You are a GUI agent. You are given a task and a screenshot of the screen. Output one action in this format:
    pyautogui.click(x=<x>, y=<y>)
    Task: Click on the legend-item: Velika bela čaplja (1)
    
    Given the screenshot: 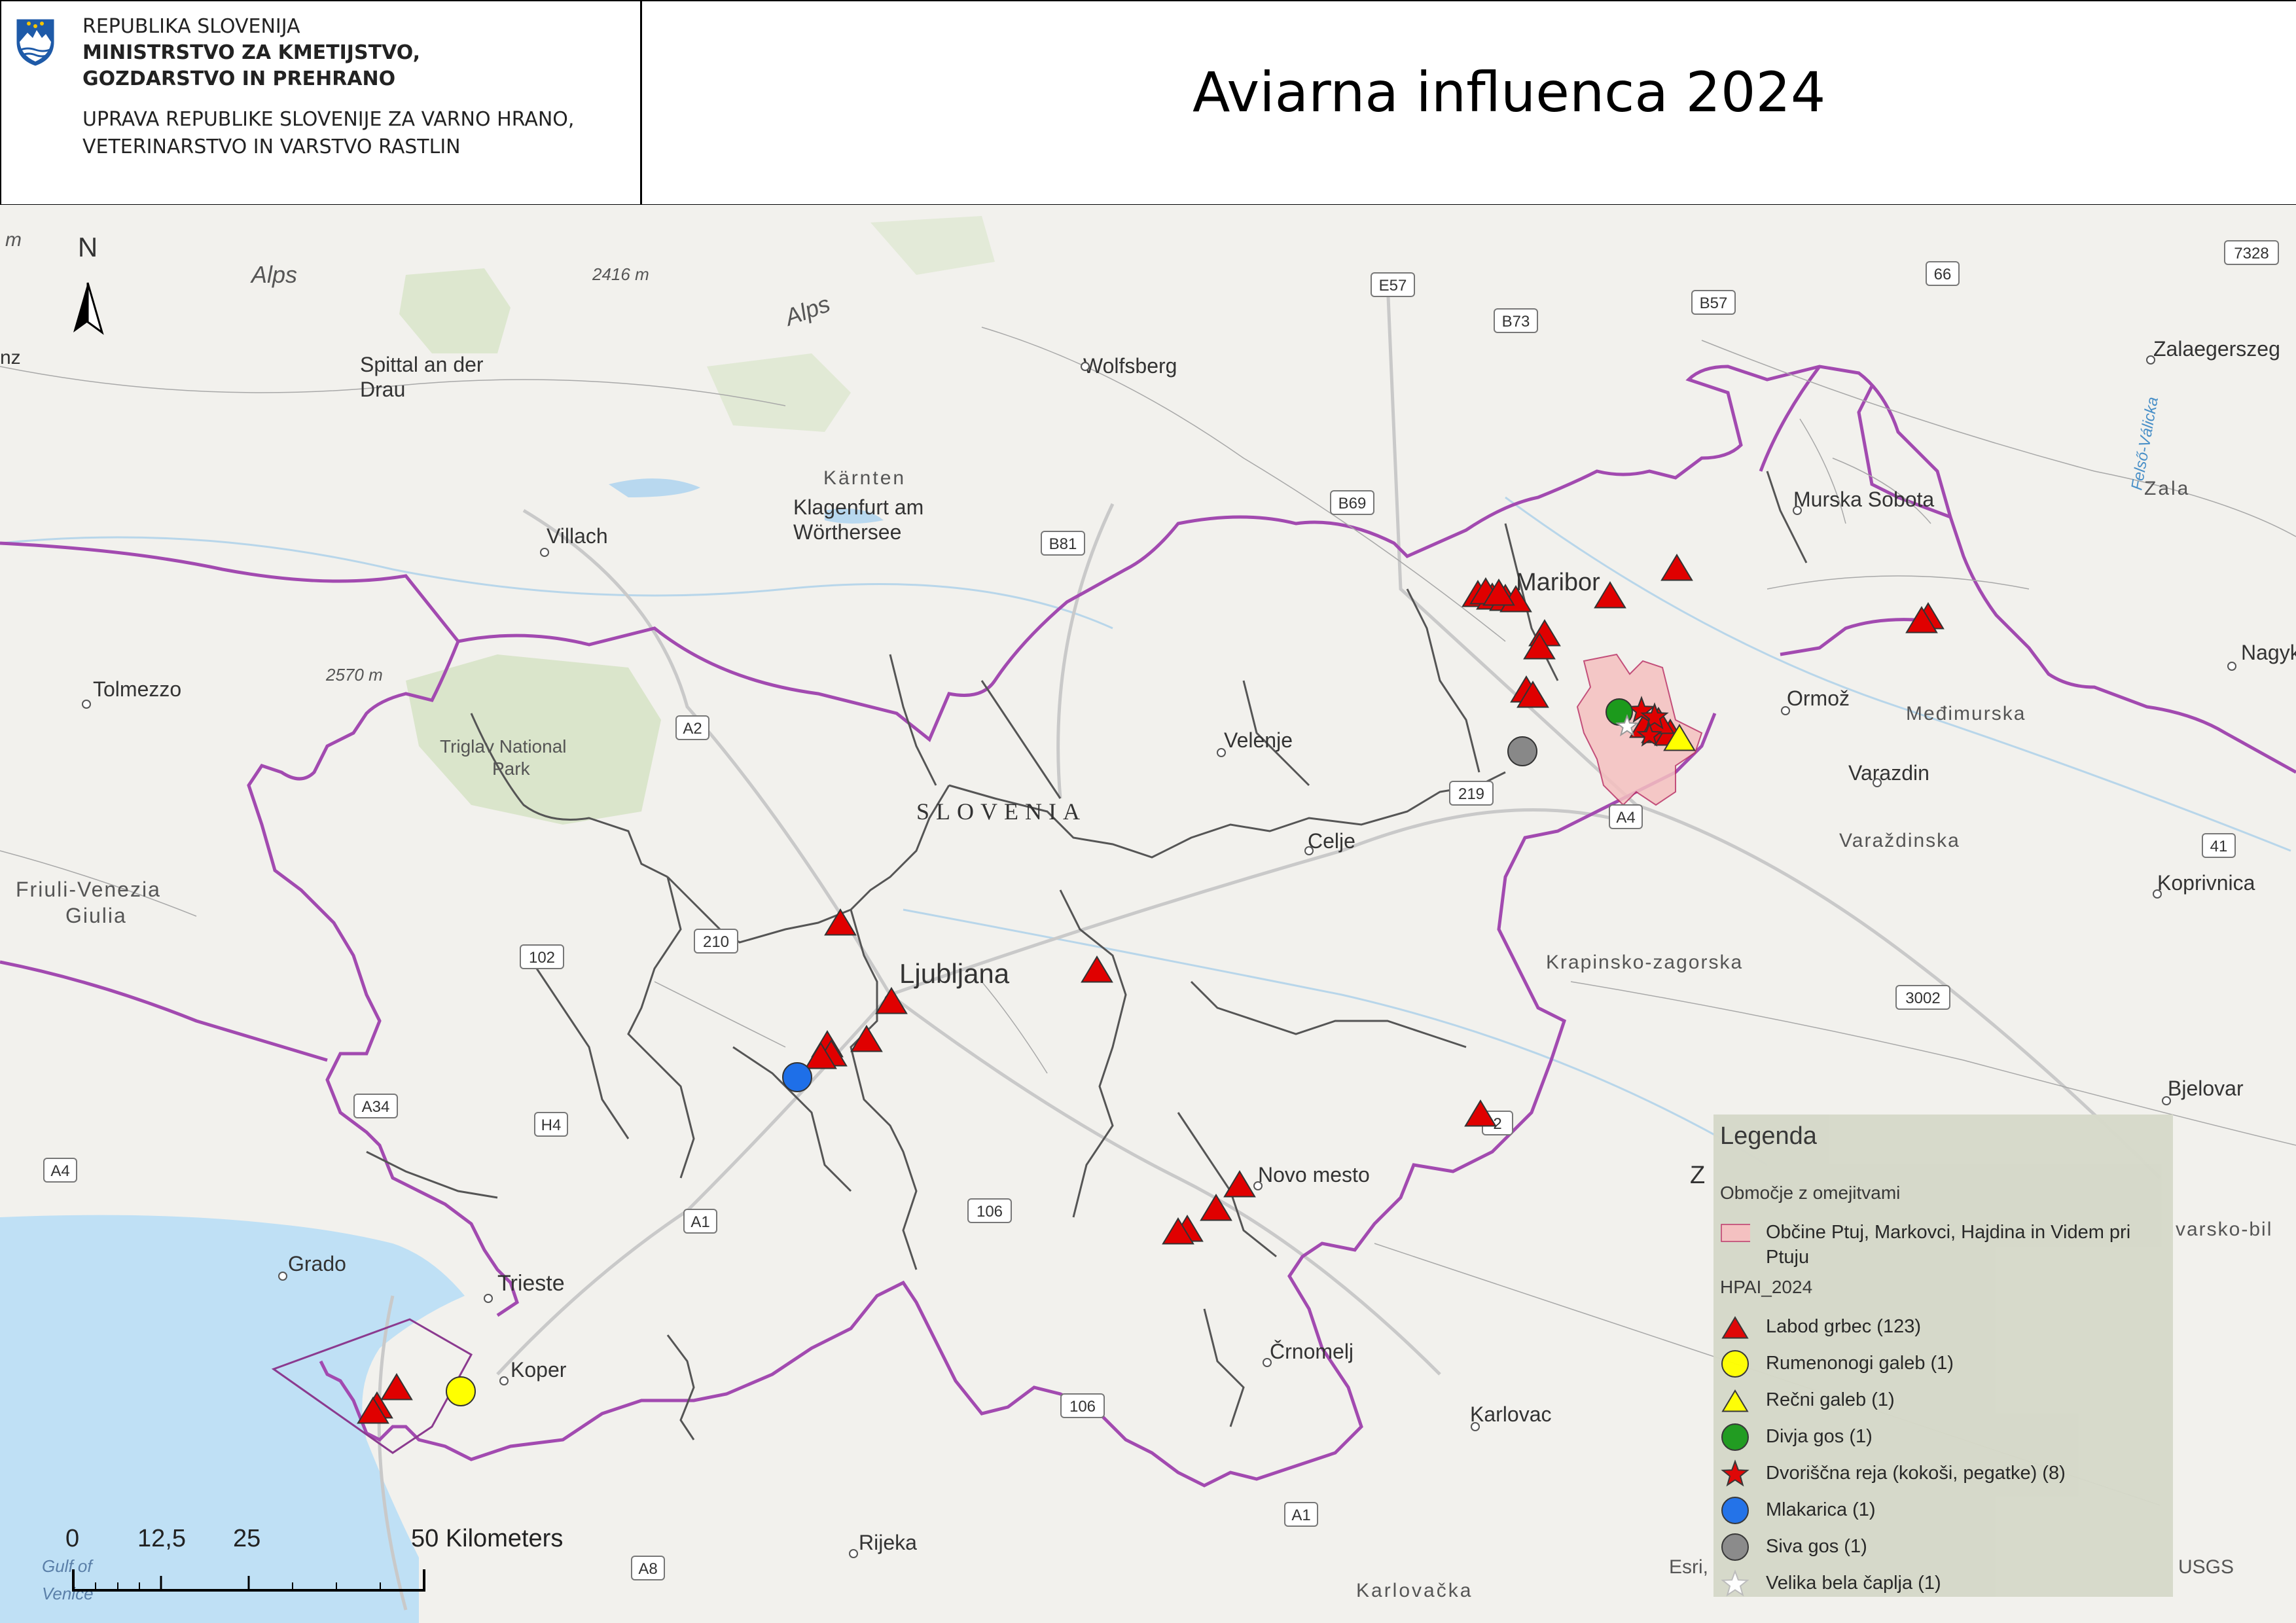 What is the action you would take?
    pyautogui.click(x=1942, y=1583)
    